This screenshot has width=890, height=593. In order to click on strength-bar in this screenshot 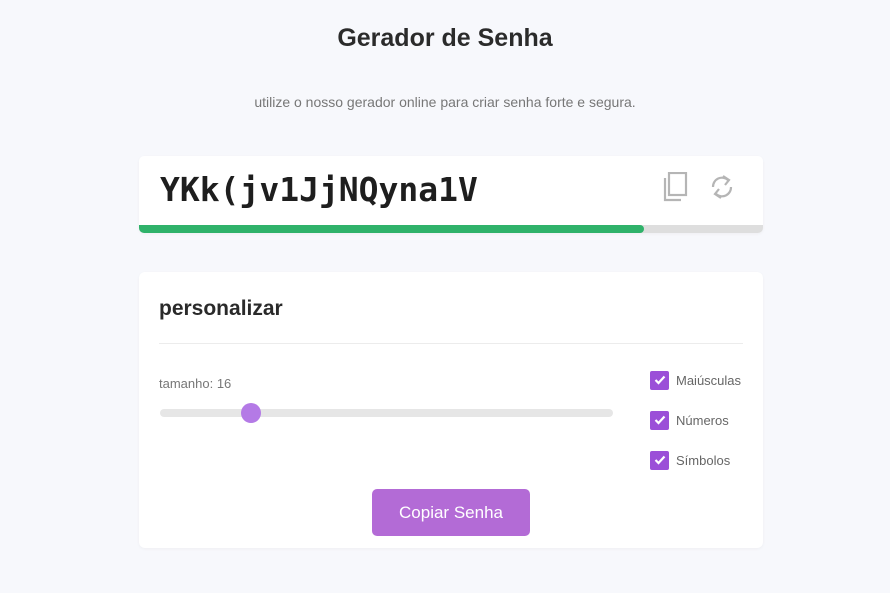, I will do `click(451, 229)`.